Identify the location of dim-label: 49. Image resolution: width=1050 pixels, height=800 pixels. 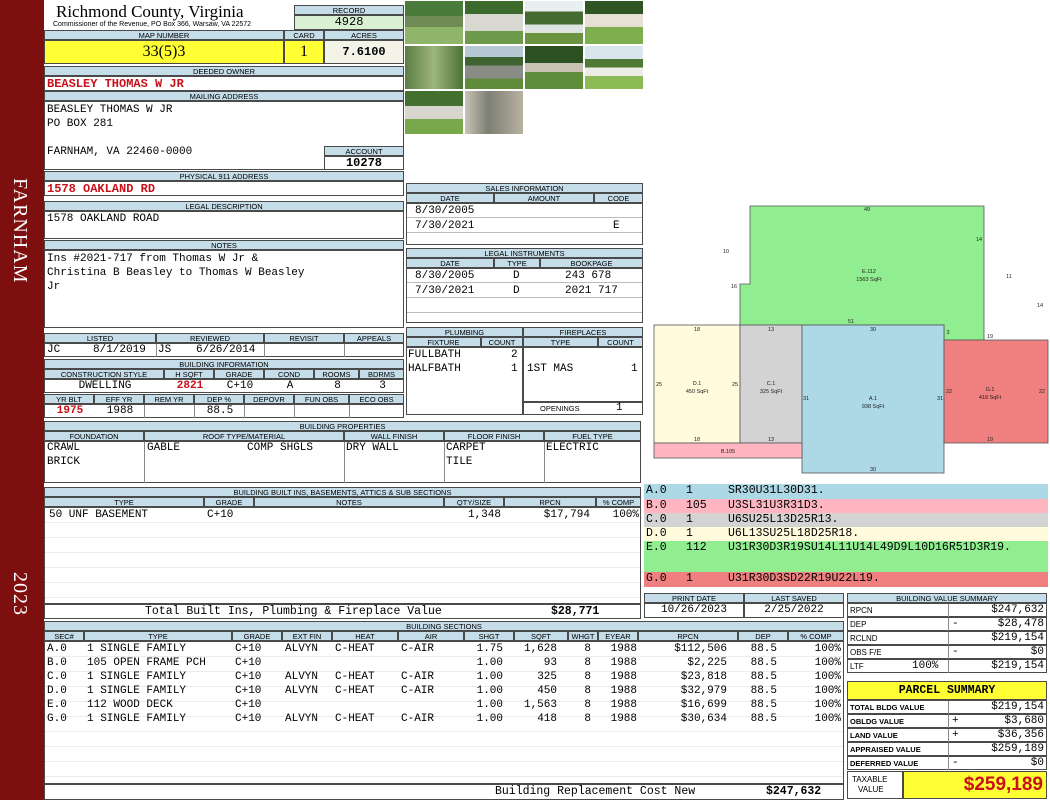
(867, 210).